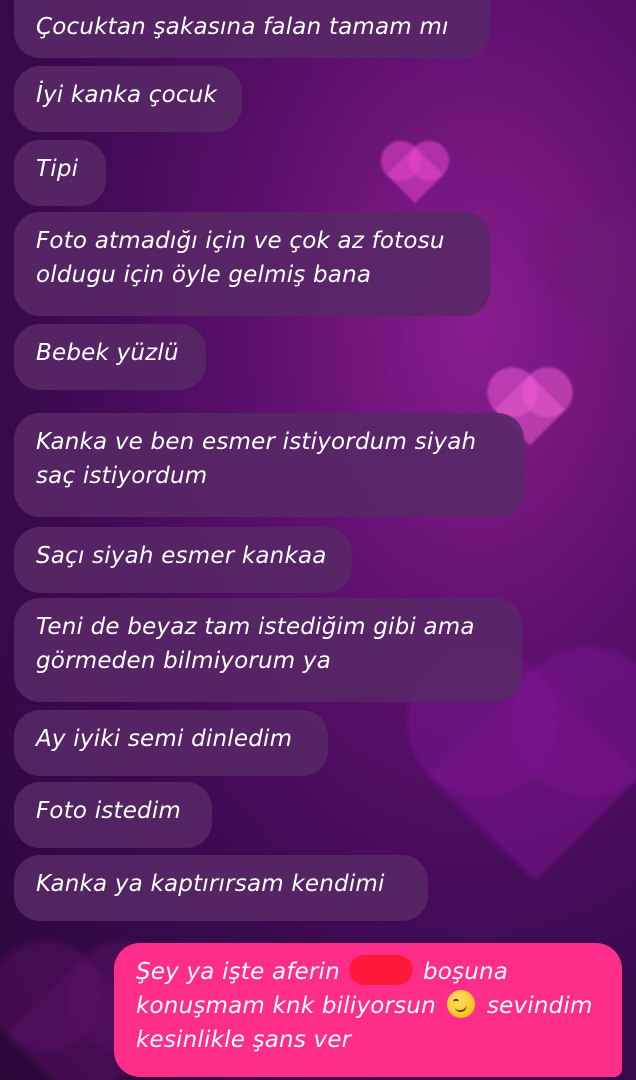 This screenshot has height=1080, width=636. Describe the element at coordinates (113, 815) in the screenshot. I see `received-message: Foto istedim` at that location.